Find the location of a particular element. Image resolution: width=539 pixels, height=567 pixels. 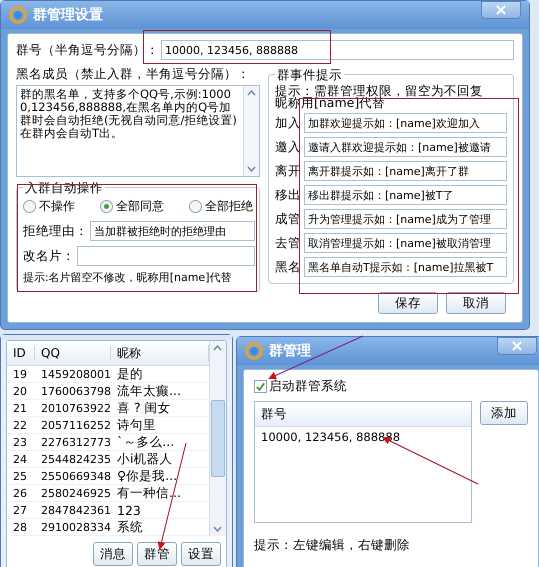

list-button: 消息 is located at coordinates (113, 554).